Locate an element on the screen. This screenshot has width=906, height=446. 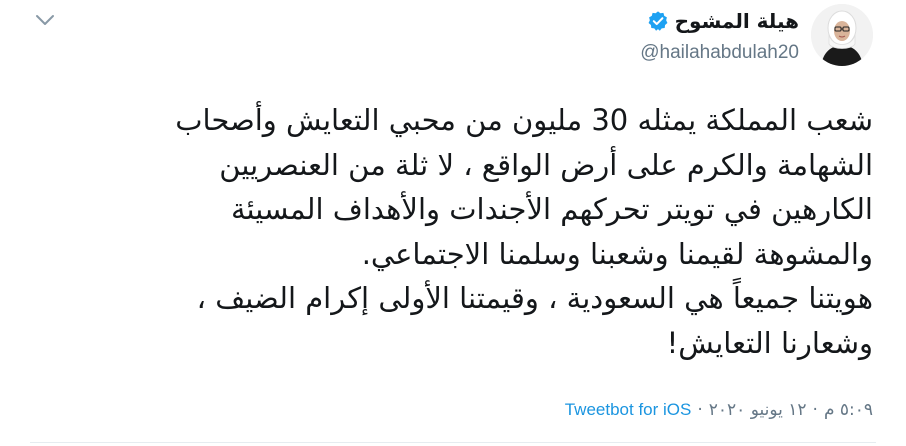
divider is located at coordinates (453, 442).